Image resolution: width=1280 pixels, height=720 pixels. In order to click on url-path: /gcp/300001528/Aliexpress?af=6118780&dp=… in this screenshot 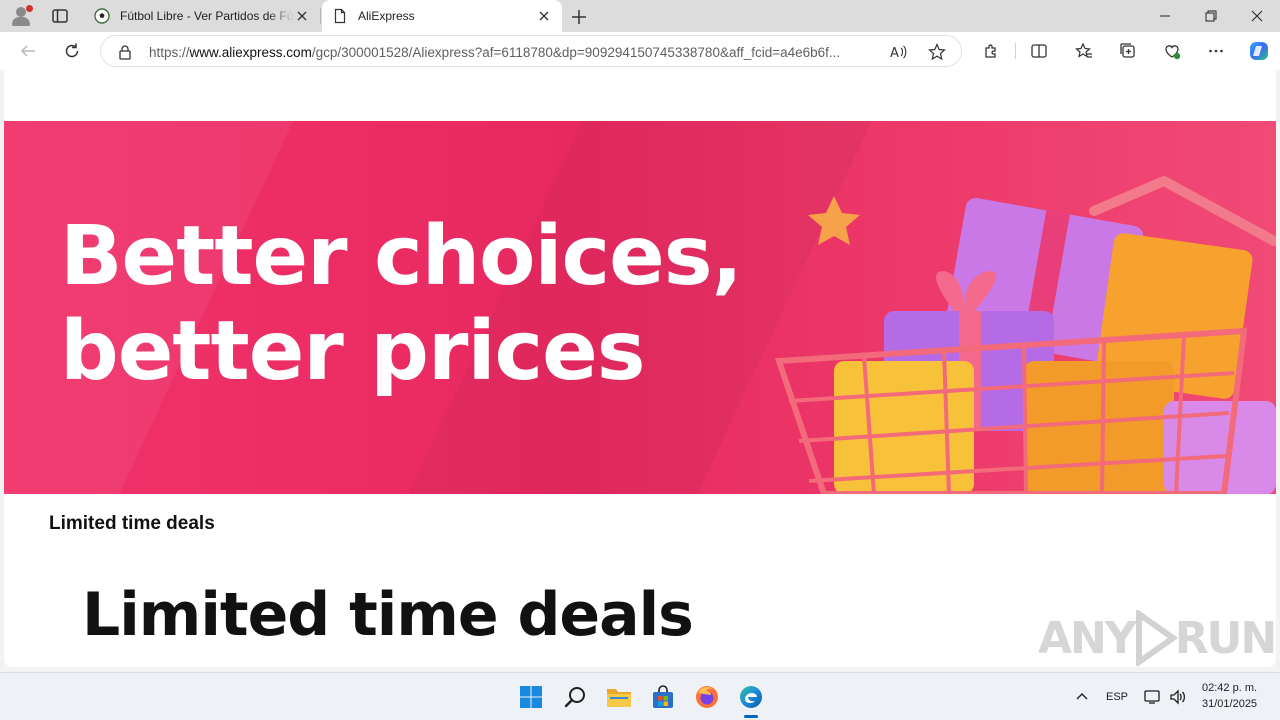, I will do `click(576, 52)`.